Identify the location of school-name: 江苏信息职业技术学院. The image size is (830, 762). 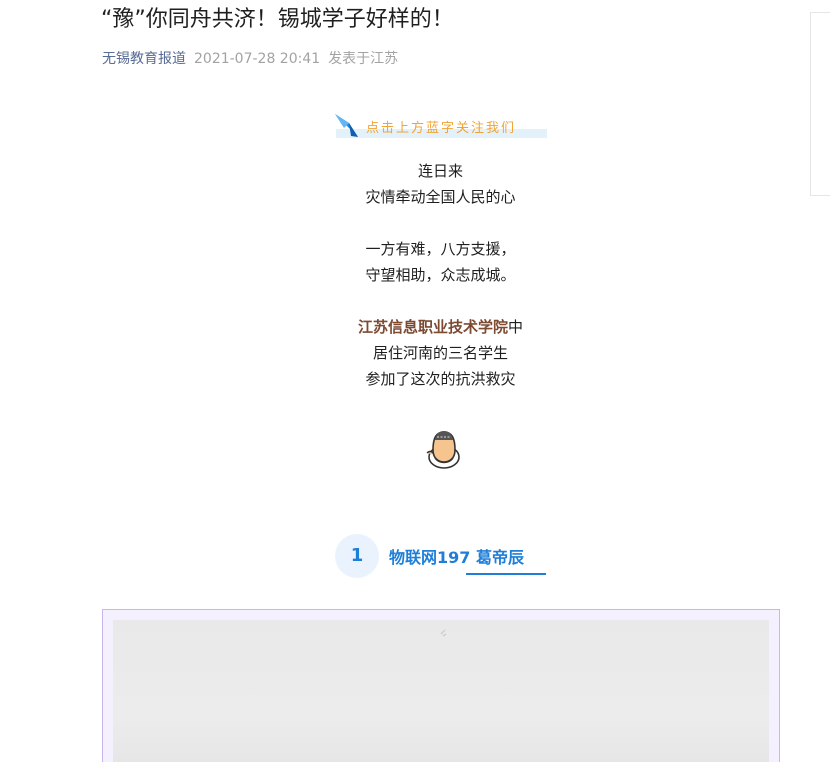
(432, 327).